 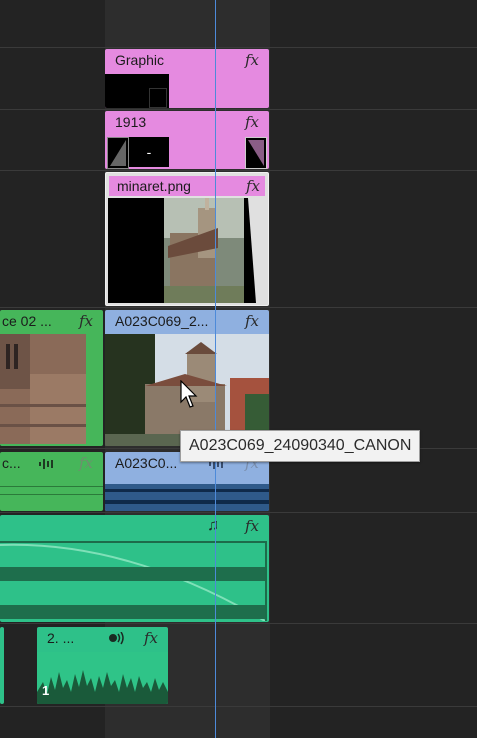 I want to click on clip-graphic: Graphic fx, so click(x=187, y=78).